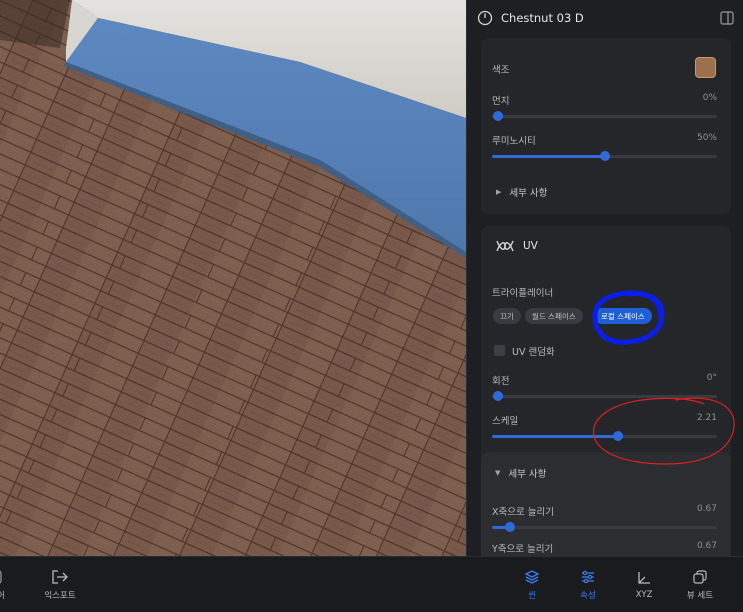 The image size is (743, 612). Describe the element at coordinates (623, 316) in the screenshot. I see `triplanar-local-option: 로컬 스페이스` at that location.